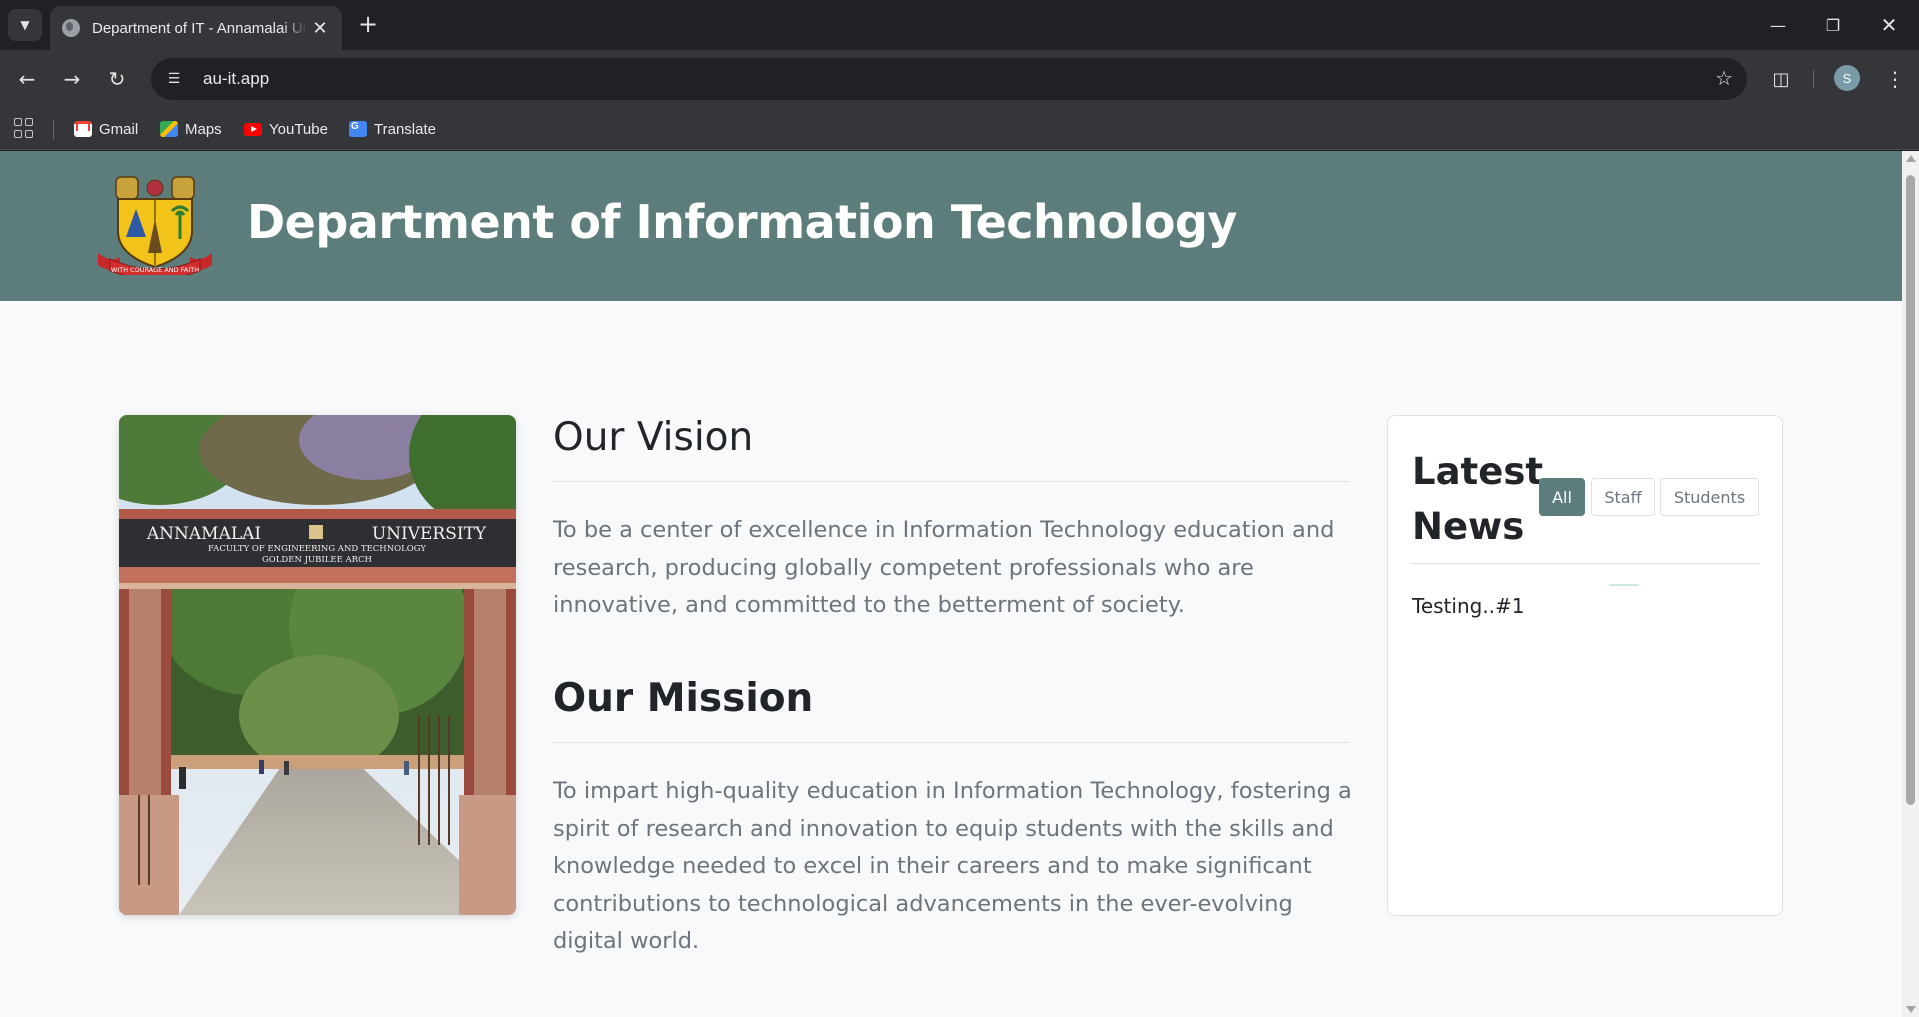 The width and height of the screenshot is (1919, 1017). I want to click on svg-text:FACULTY OF ENGINEERING AND TEC: FACULTY OF ENGINEERING AND TECHNOLOGY, so click(317, 549).